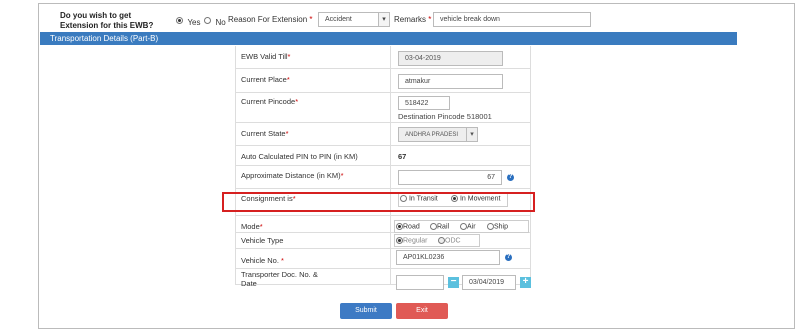  I want to click on remarks-label-text: Remarks, so click(410, 19).